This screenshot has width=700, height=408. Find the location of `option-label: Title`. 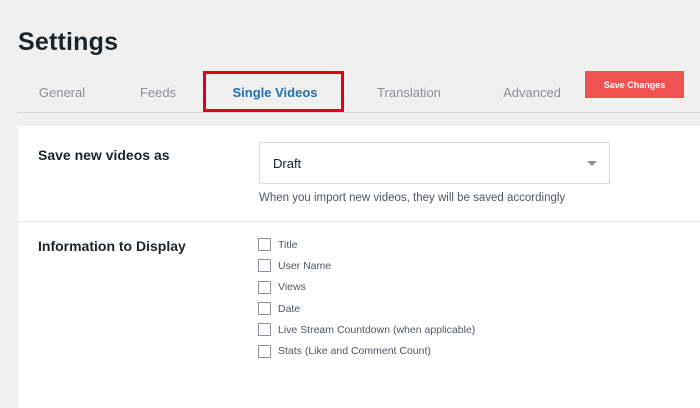

option-label: Title is located at coordinates (288, 244).